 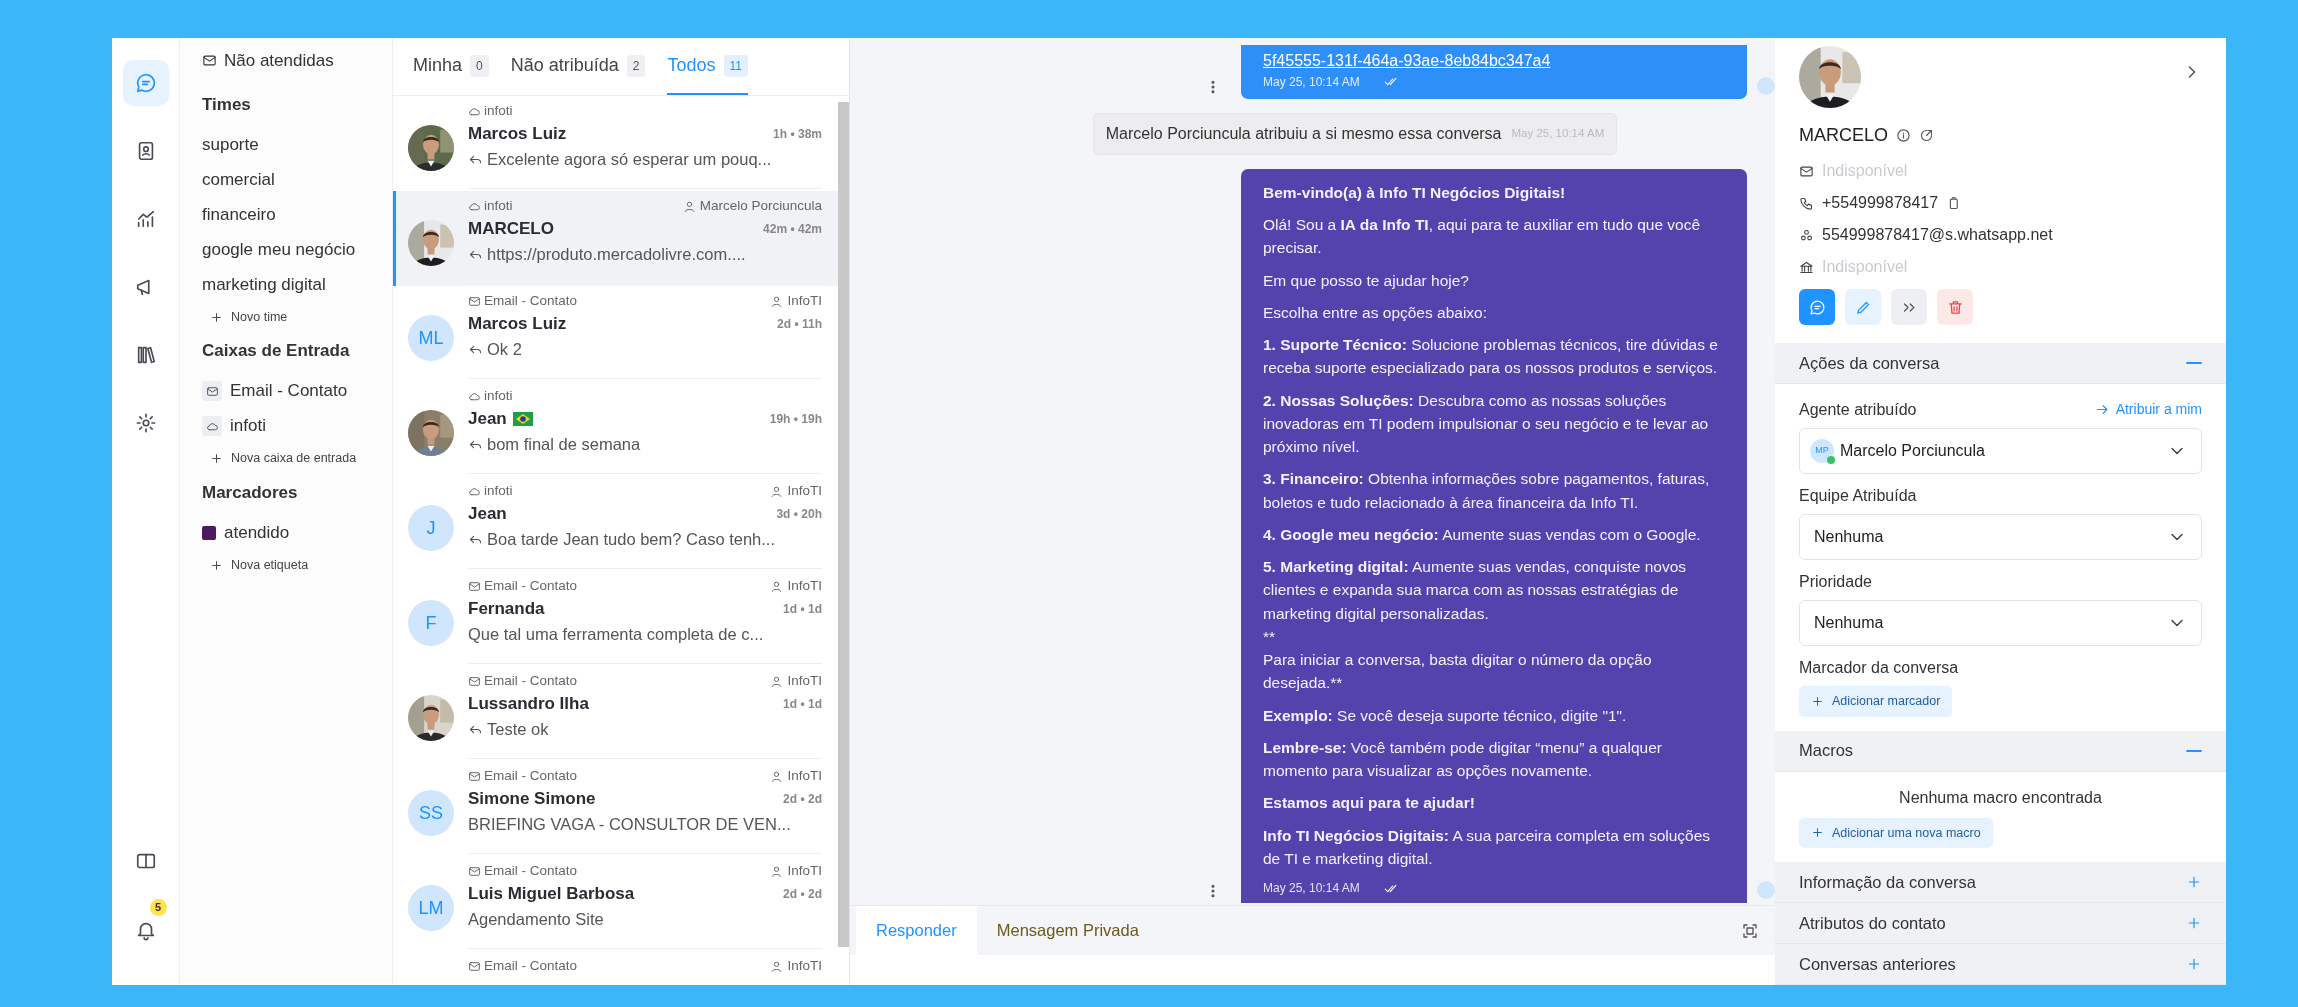 What do you see at coordinates (517, 324) in the screenshot?
I see `contact-name: Marcos Luiz` at bounding box center [517, 324].